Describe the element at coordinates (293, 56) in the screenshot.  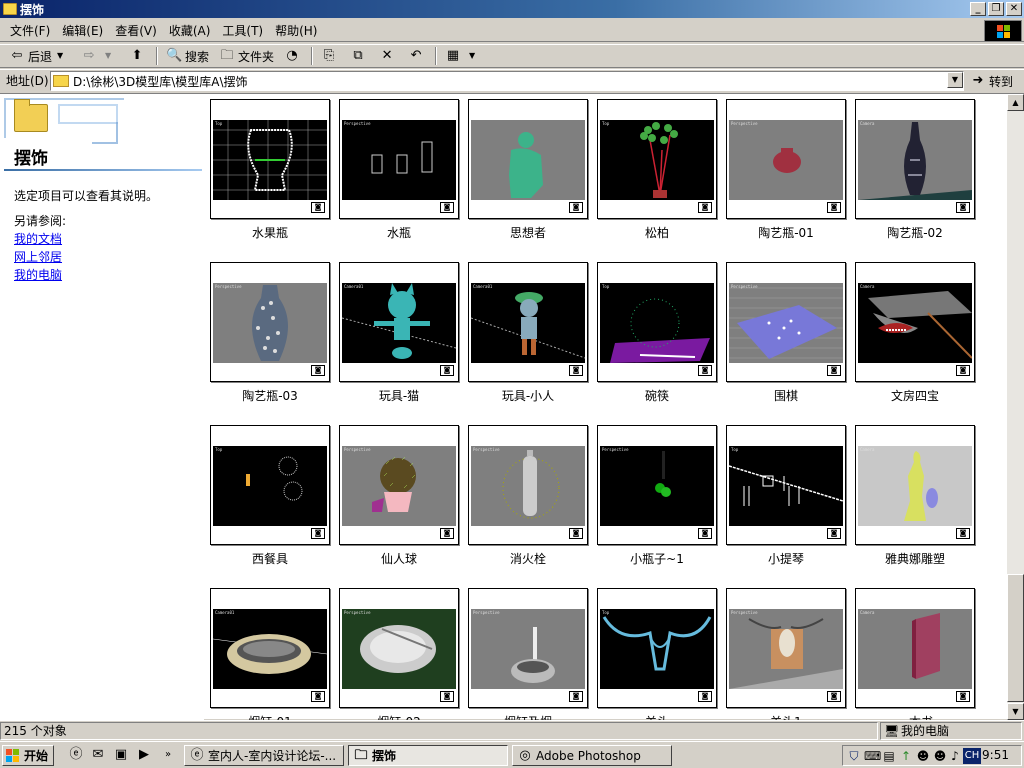
I see `history-button: ◔` at that location.